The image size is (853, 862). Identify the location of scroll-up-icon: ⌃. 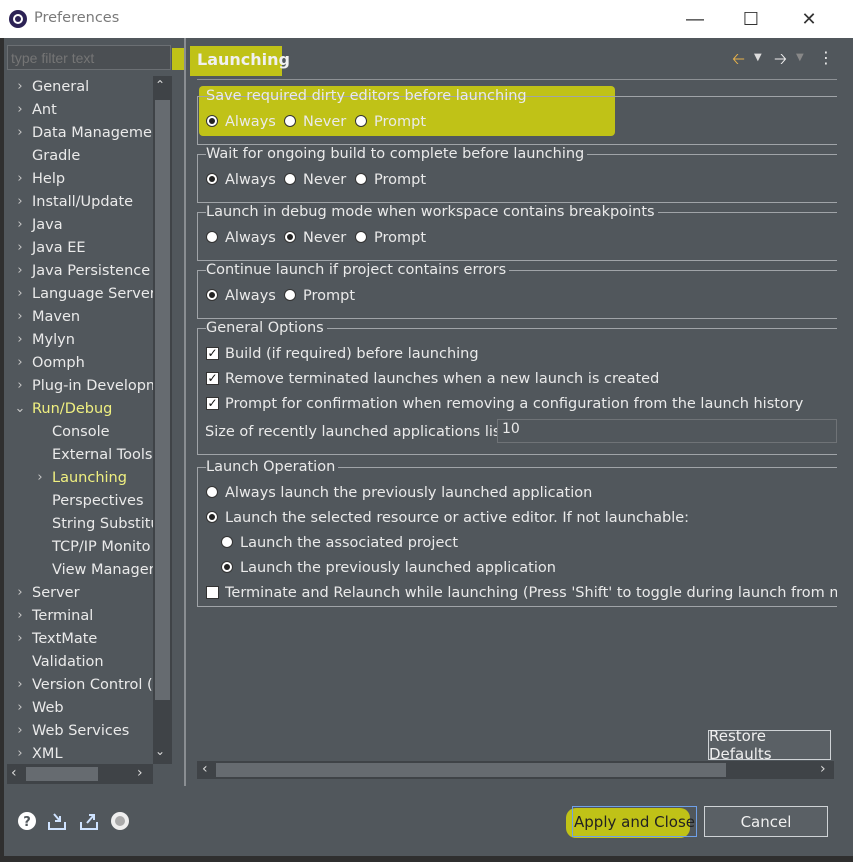
(160, 85).